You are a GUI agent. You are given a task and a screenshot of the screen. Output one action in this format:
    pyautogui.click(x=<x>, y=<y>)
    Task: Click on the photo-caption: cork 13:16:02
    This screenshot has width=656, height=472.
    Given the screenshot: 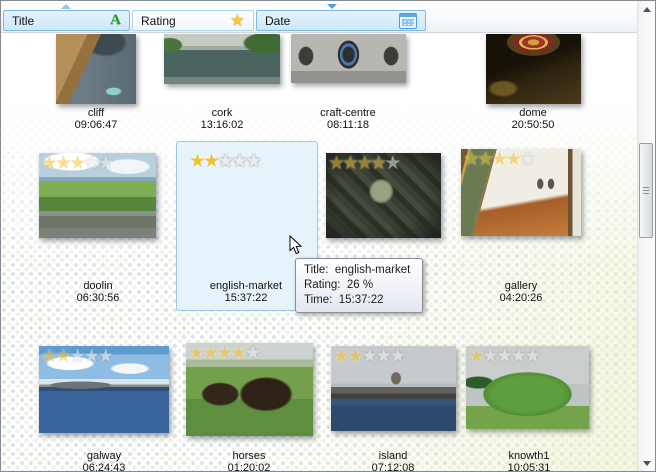 What is the action you would take?
    pyautogui.click(x=222, y=119)
    